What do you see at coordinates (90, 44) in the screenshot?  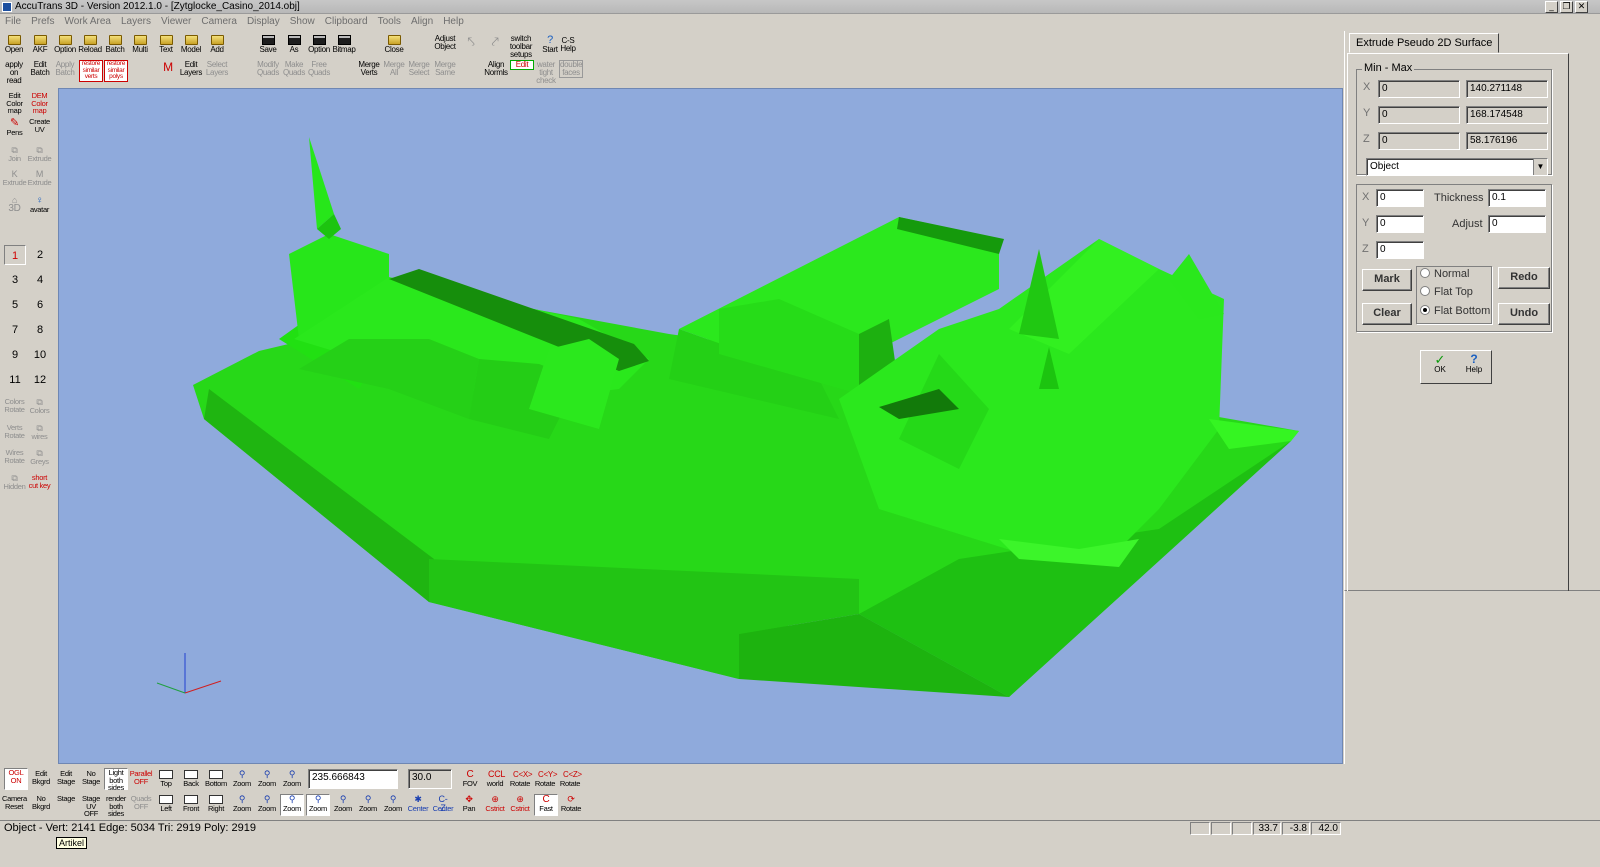 I see `reload-button: Reload` at bounding box center [90, 44].